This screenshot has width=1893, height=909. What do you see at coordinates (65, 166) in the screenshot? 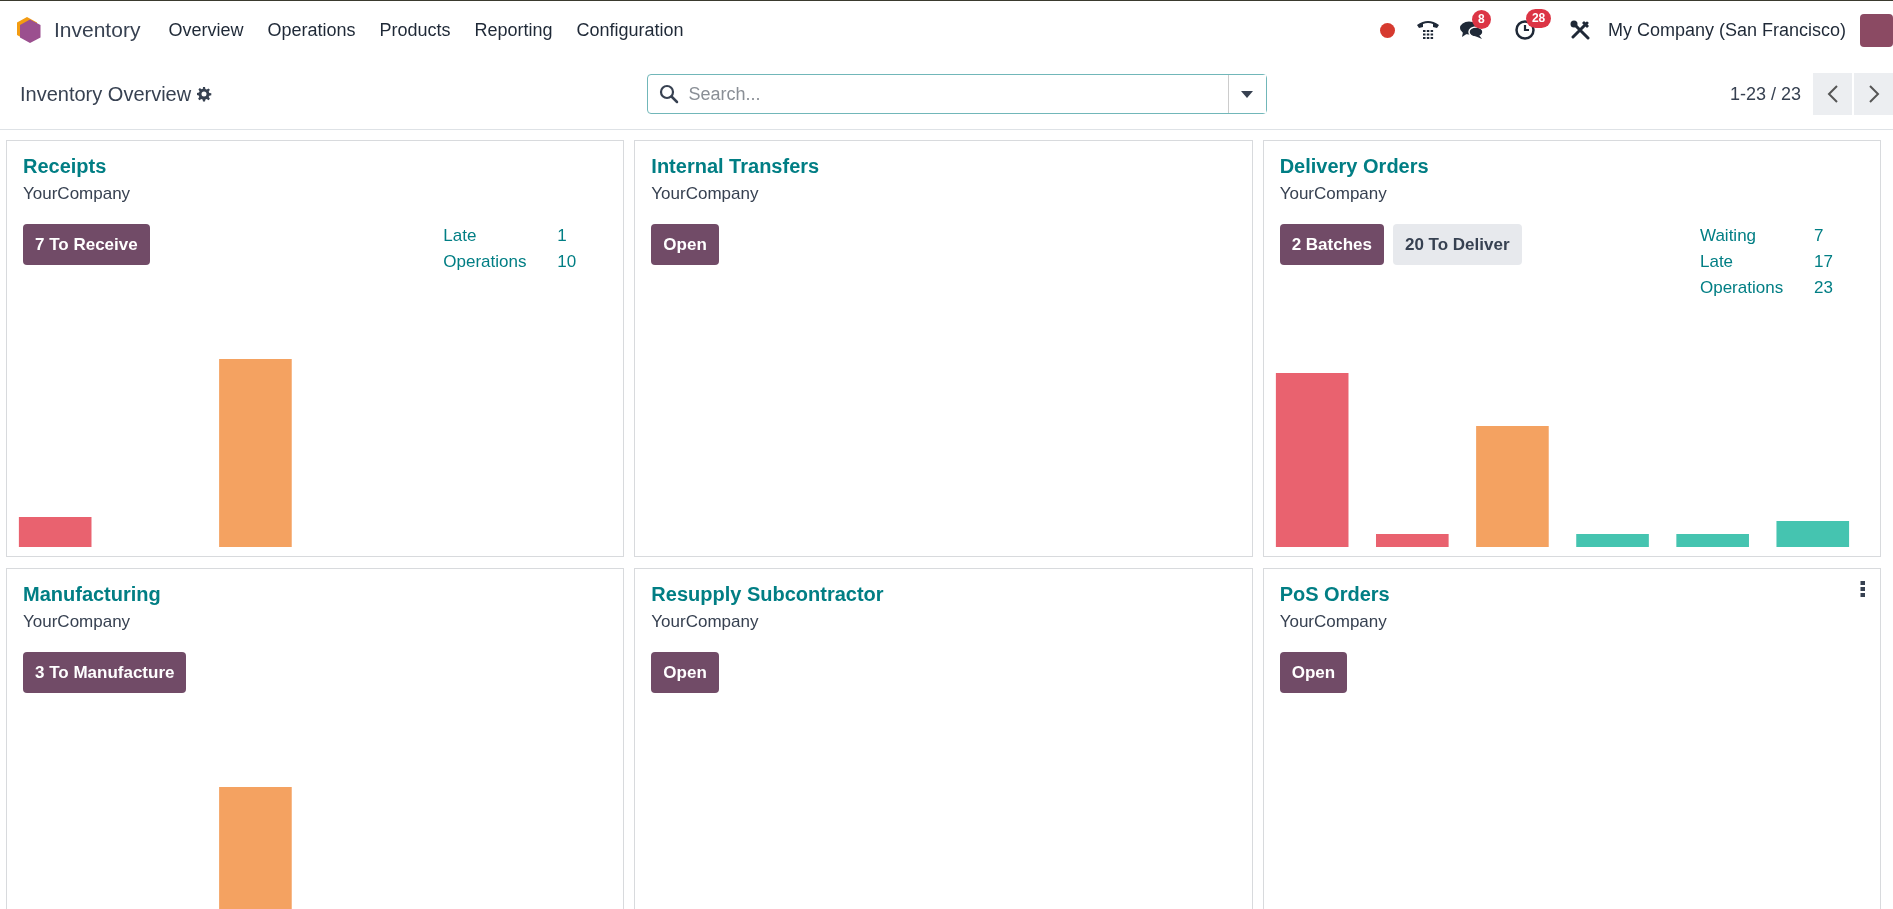
I see `card-title: Receipts` at bounding box center [65, 166].